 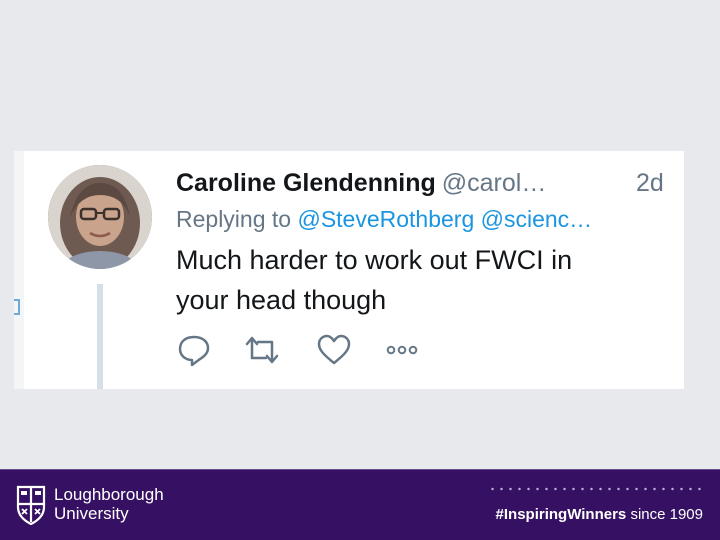 I want to click on university-name: Loughborough University, so click(x=109, y=504).